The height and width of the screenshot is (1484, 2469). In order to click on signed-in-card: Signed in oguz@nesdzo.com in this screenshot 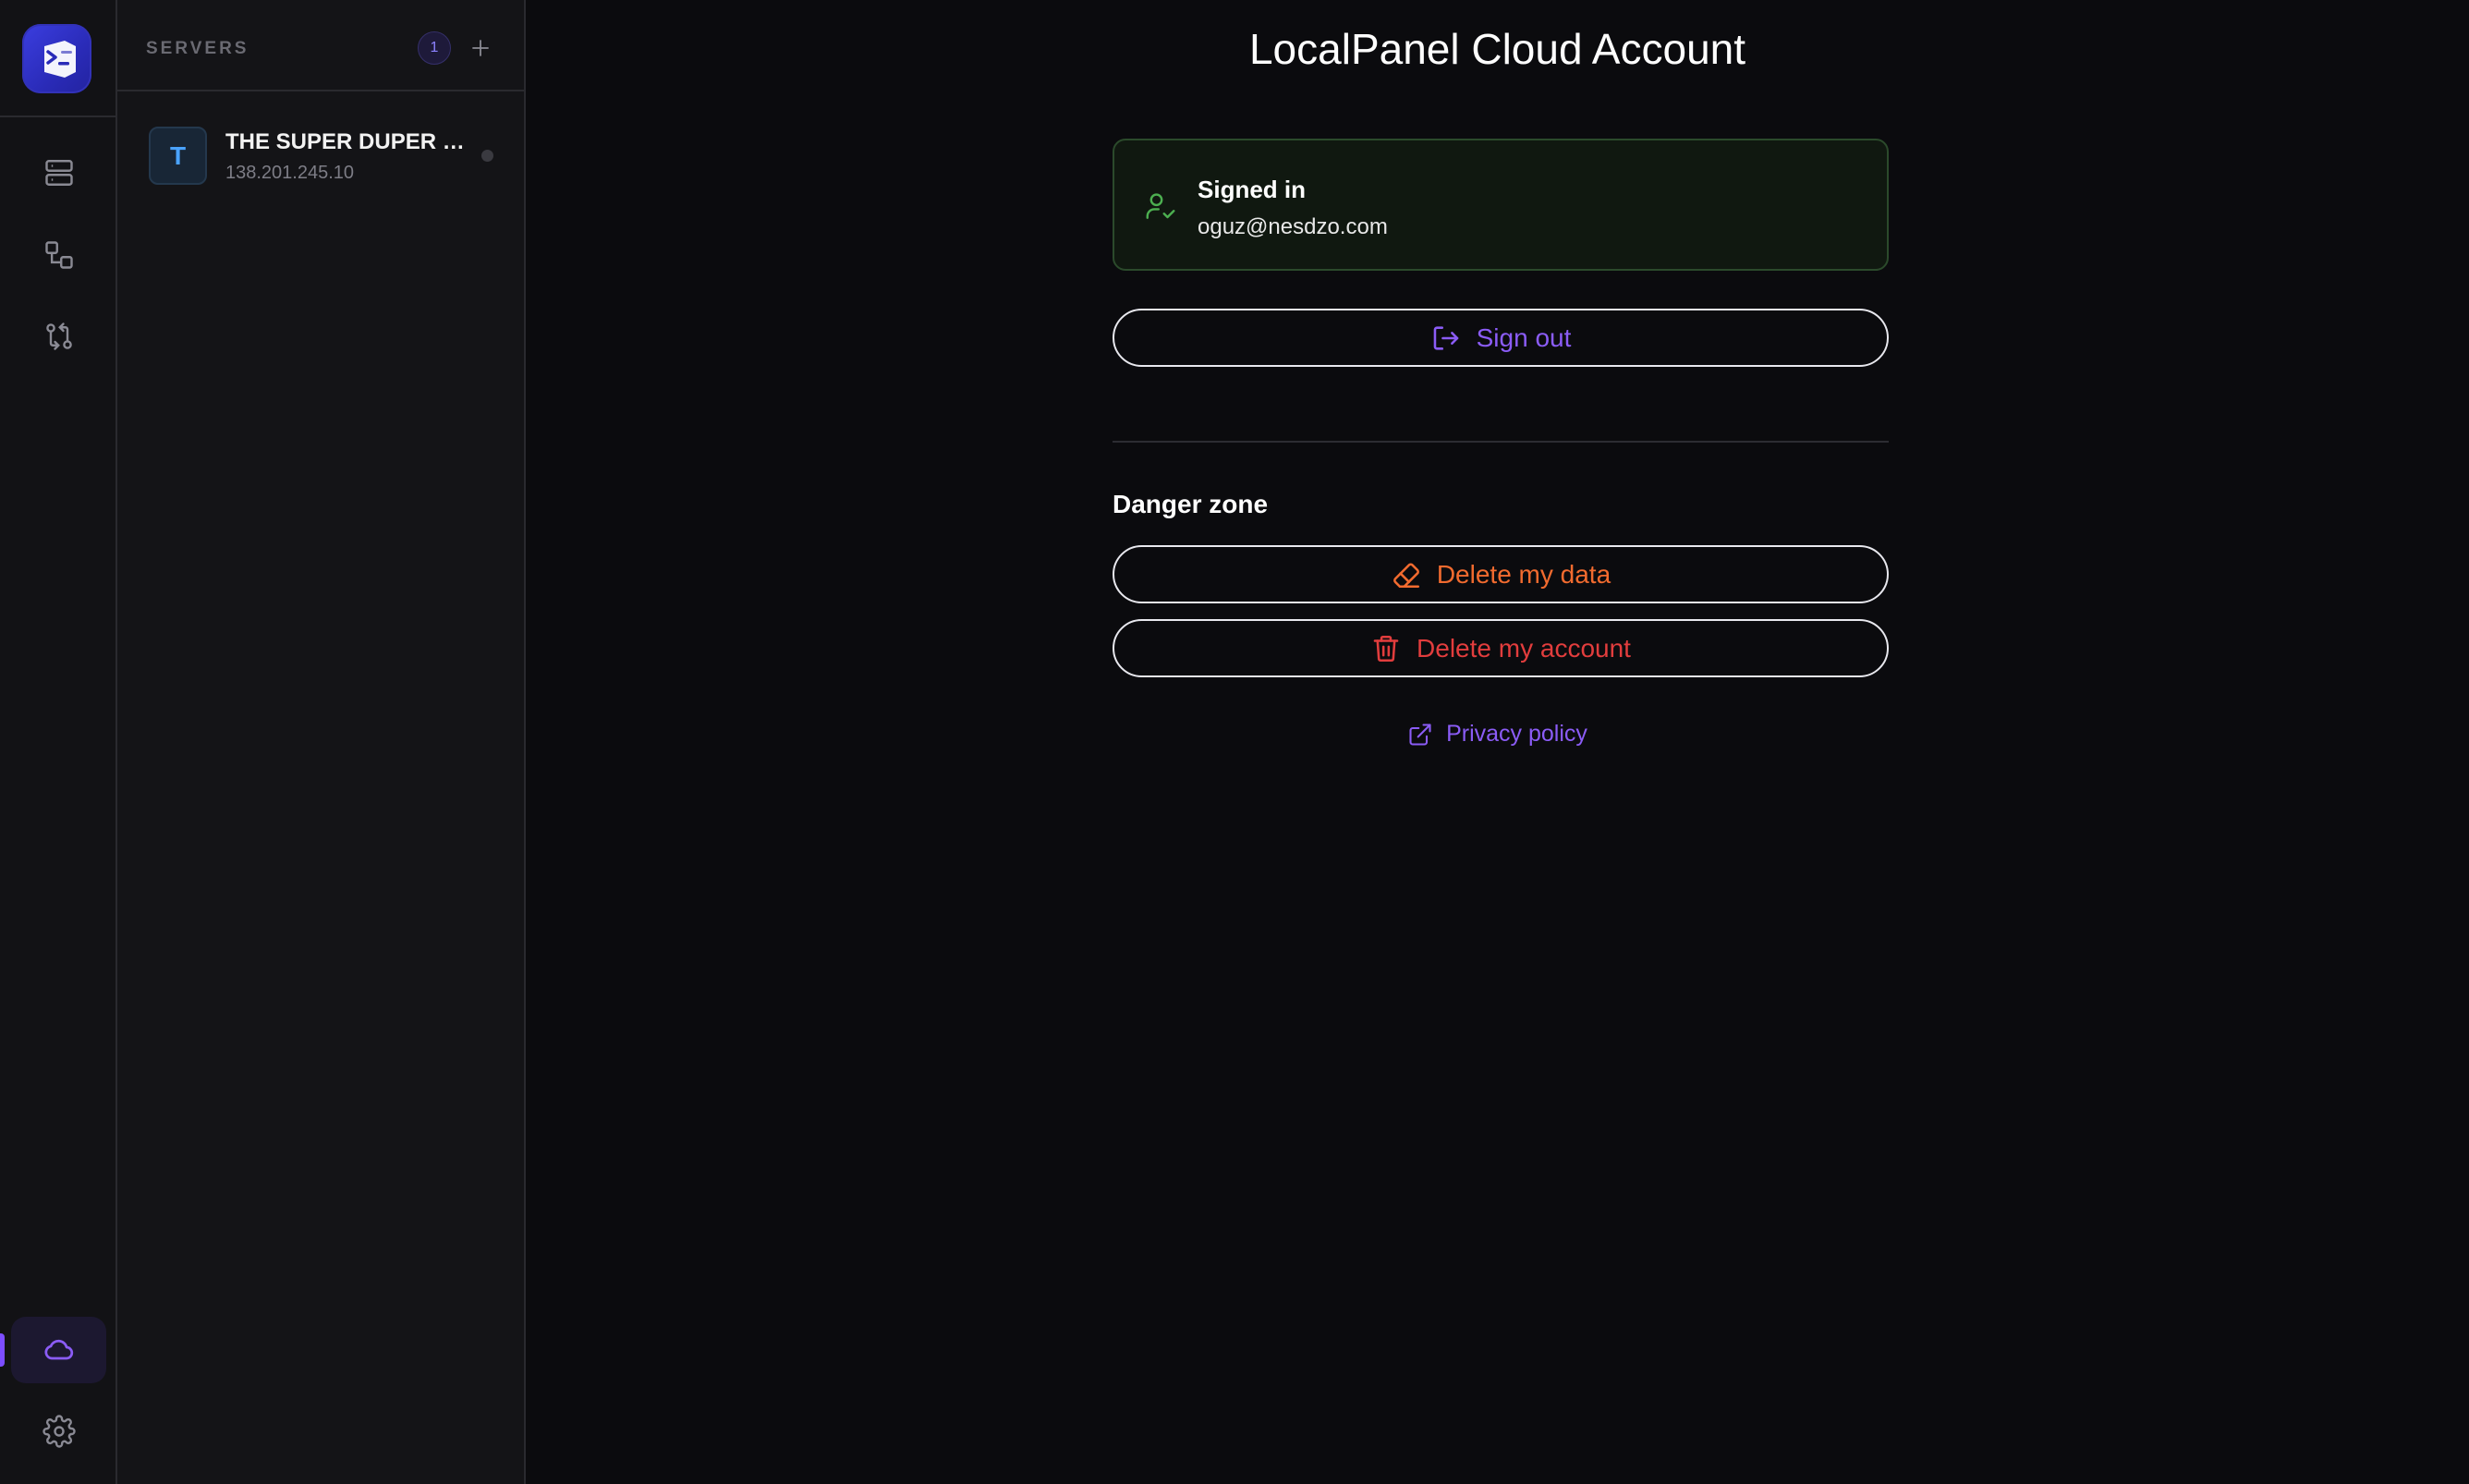, I will do `click(1501, 205)`.